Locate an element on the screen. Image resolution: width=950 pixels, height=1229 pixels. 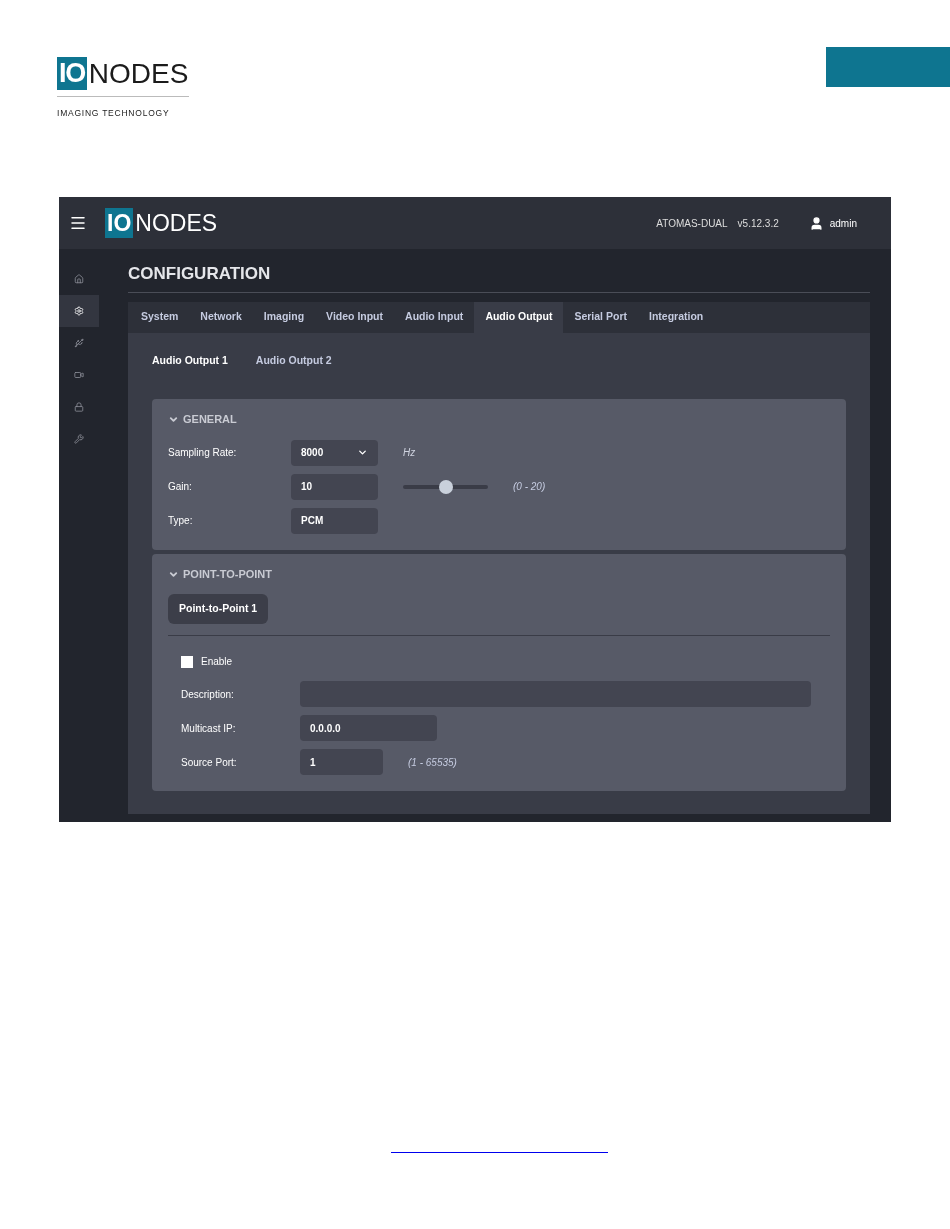
tab: Video Input is located at coordinates (355, 317).